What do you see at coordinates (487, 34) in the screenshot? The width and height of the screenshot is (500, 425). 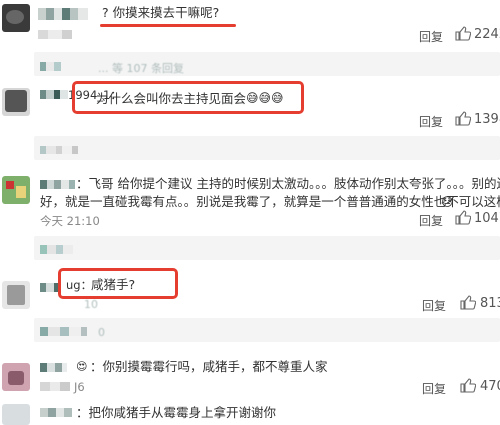 I see `like-count: 2242` at bounding box center [487, 34].